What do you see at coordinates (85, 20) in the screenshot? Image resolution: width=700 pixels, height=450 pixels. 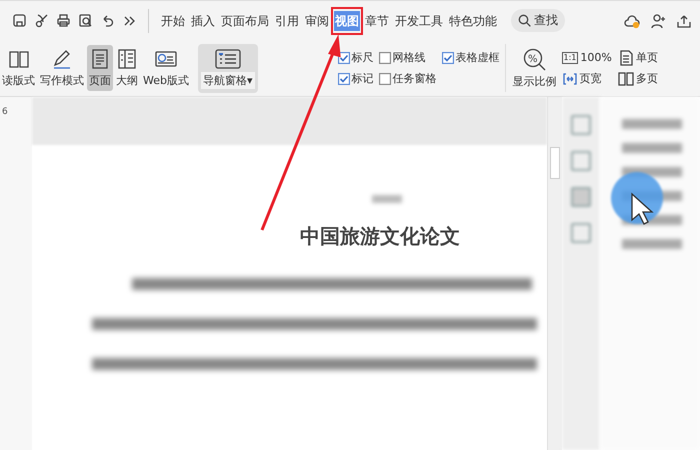 I see `print-preview-icon` at bounding box center [85, 20].